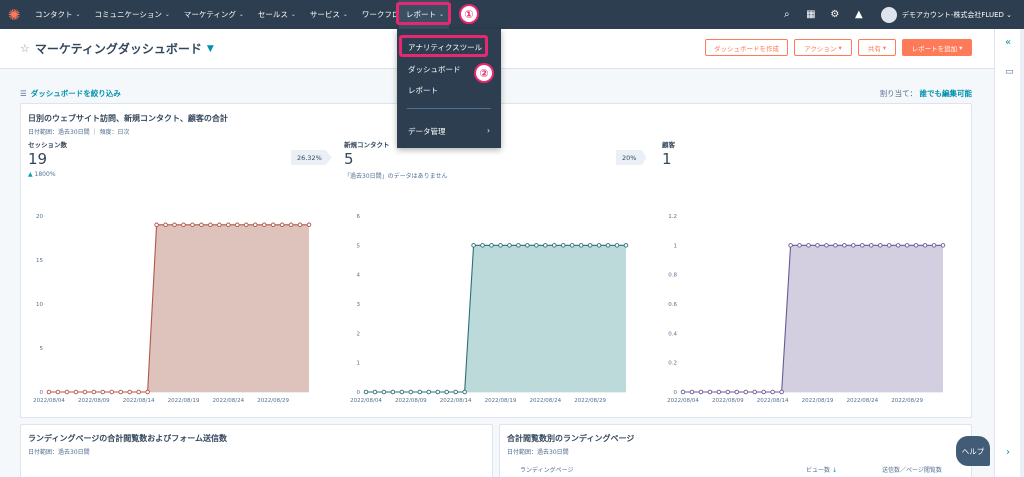 The width and height of the screenshot is (1024, 477). What do you see at coordinates (38, 159) in the screenshot?
I see `metric-value: 19` at bounding box center [38, 159].